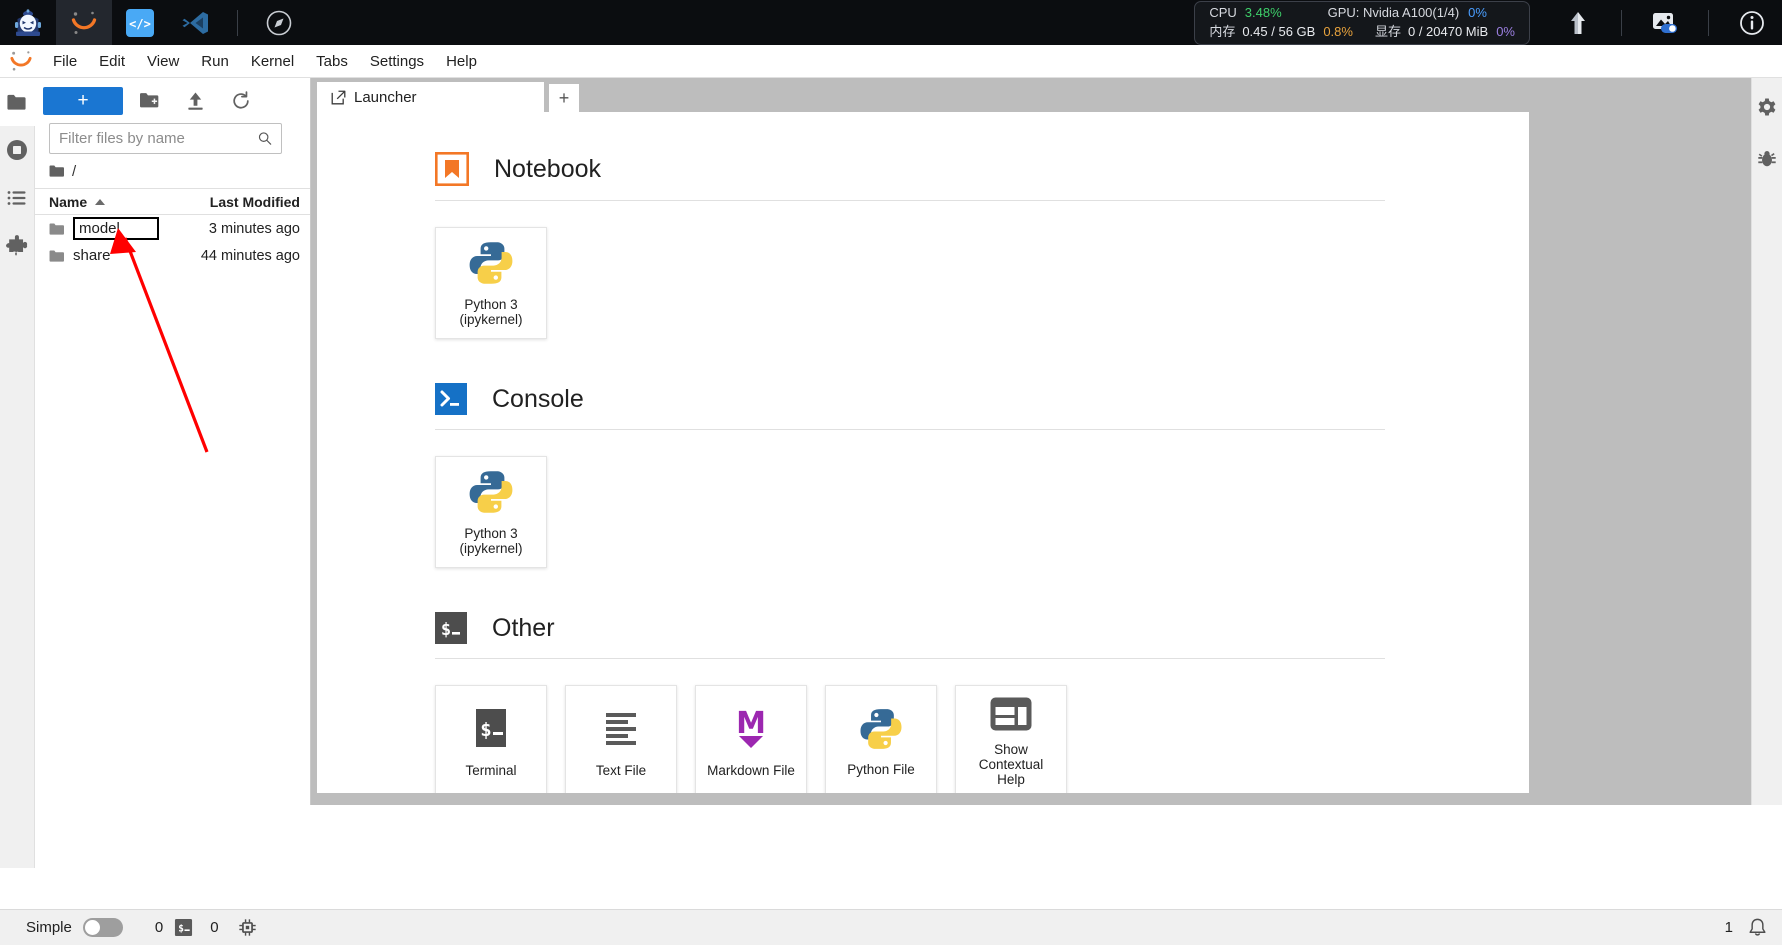 This screenshot has width=1782, height=945. Describe the element at coordinates (112, 61) in the screenshot. I see `menu-edit: Edit` at that location.